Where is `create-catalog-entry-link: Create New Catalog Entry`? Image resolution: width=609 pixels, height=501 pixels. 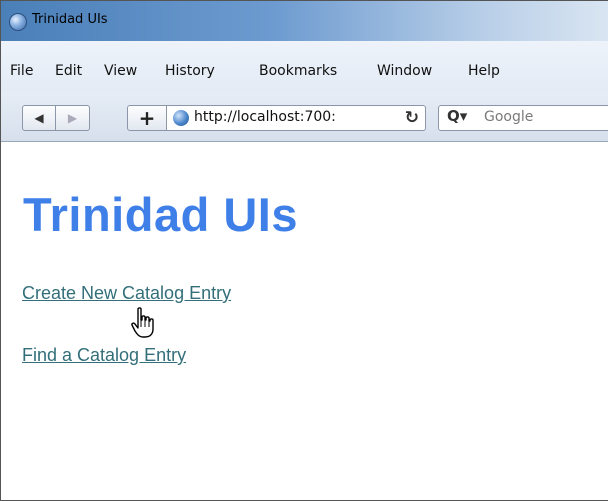 create-catalog-entry-link: Create New Catalog Entry is located at coordinates (126, 293).